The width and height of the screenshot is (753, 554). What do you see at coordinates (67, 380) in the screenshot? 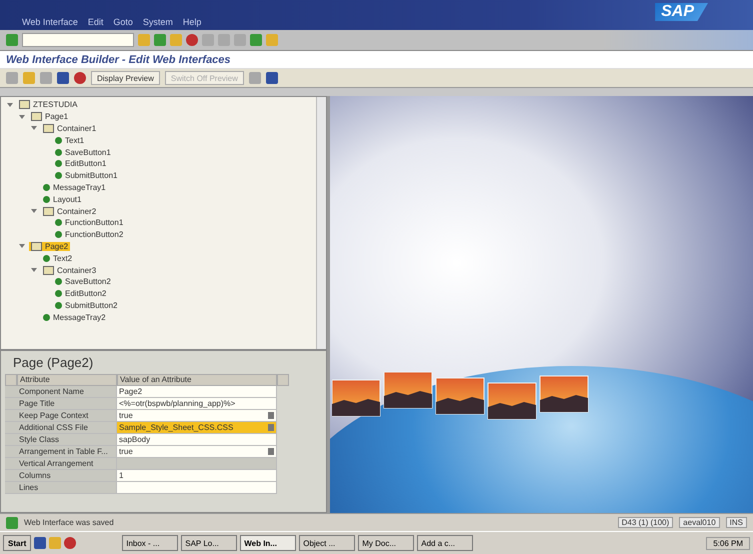
I see `column-header: Attribute` at bounding box center [67, 380].